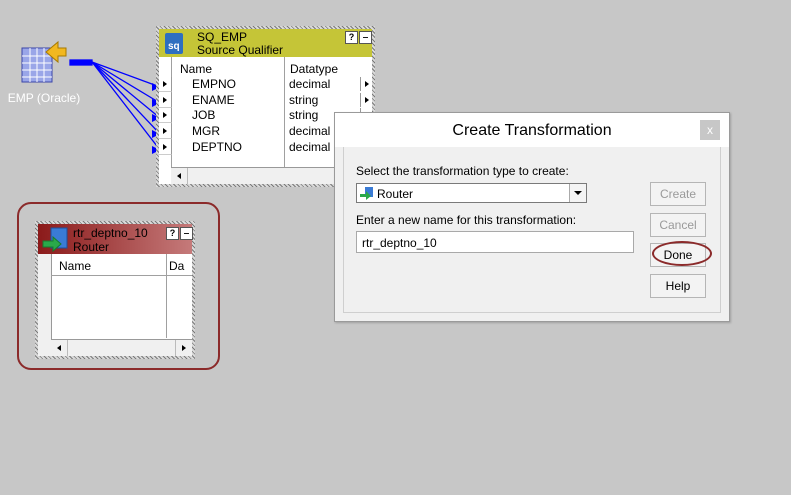  What do you see at coordinates (121, 347) in the screenshot?
I see `horizontal-scrollbar` at bounding box center [121, 347].